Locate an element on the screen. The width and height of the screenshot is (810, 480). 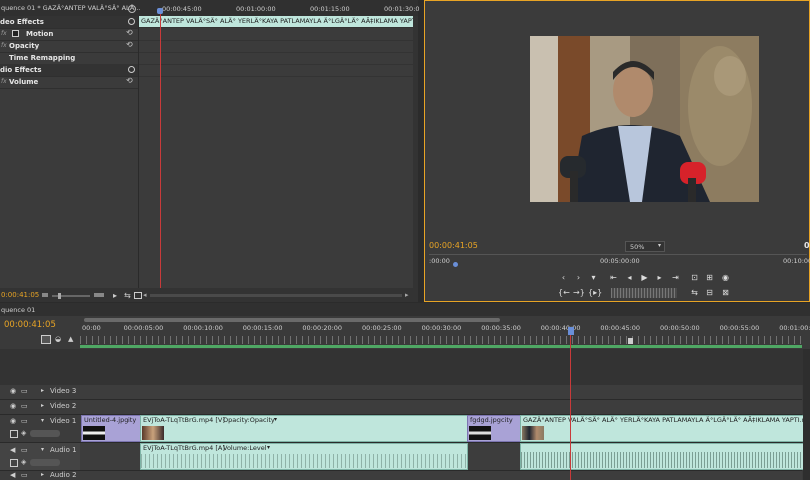
timeline-zoom-bar is located at coordinates (292, 320).